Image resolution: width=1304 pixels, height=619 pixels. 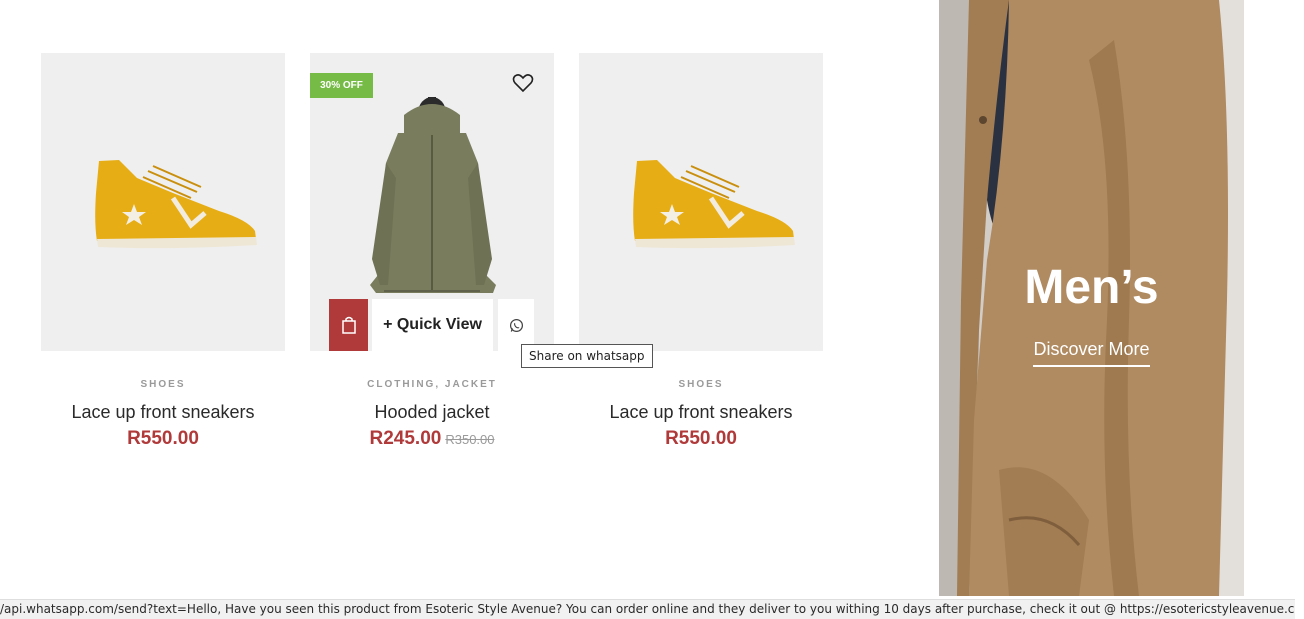 I want to click on quick-view-button: + Quick View, so click(x=432, y=325).